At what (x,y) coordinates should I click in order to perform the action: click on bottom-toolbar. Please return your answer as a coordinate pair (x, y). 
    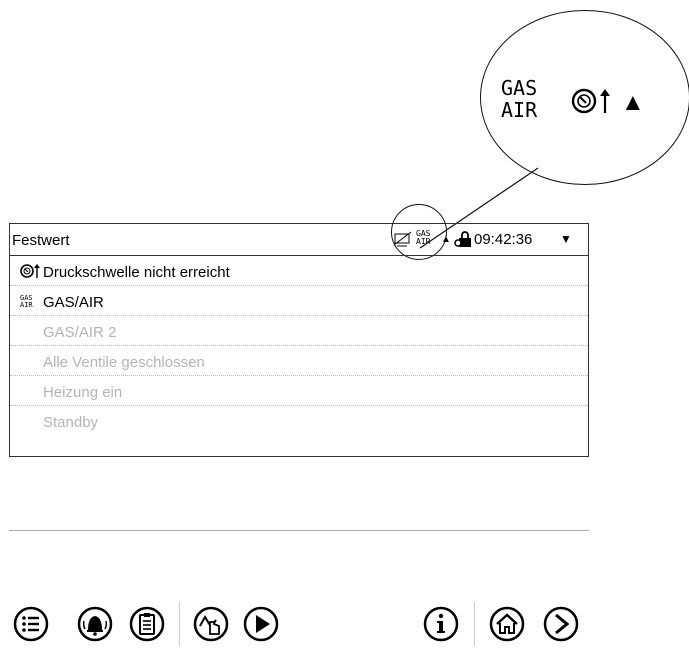
    Looking at the image, I should click on (299, 624).